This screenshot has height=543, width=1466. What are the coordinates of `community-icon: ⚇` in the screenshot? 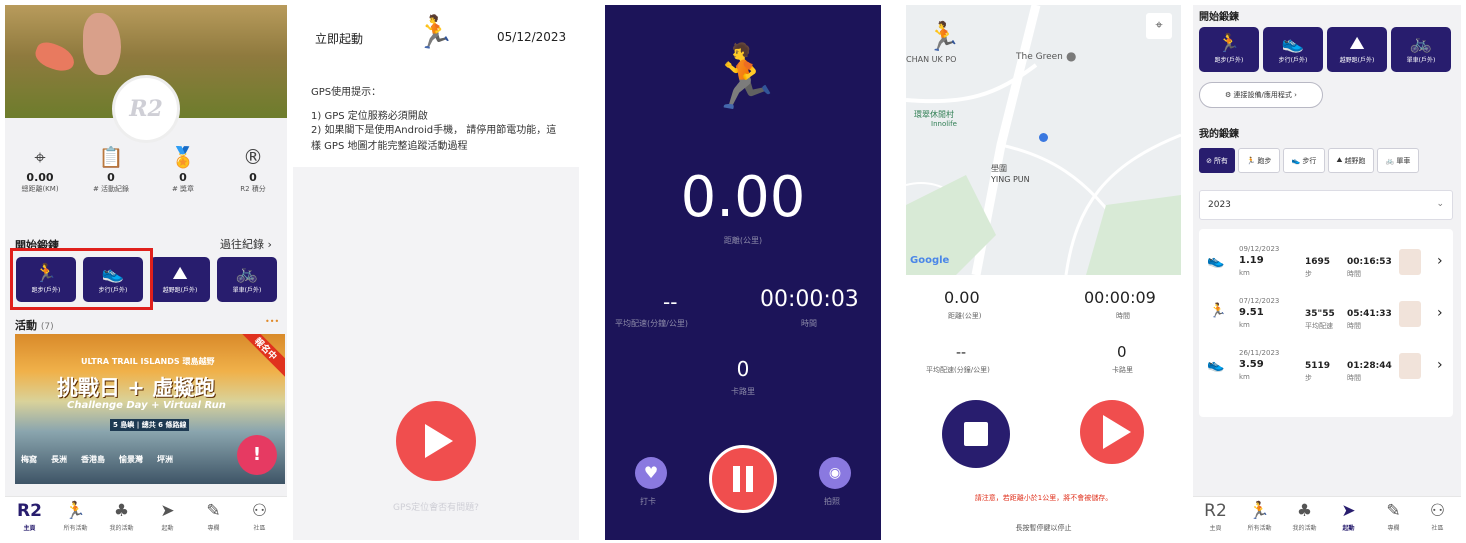 It's located at (259, 511).